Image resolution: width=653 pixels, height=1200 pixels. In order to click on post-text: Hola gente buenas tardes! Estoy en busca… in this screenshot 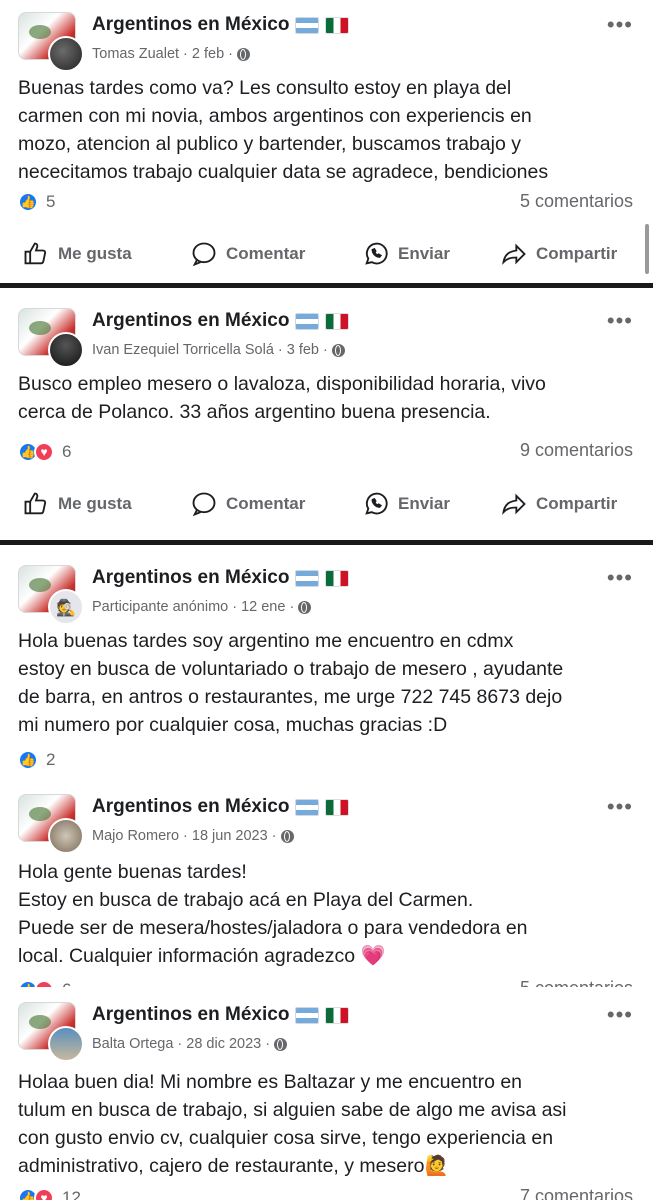, I will do `click(330, 914)`.